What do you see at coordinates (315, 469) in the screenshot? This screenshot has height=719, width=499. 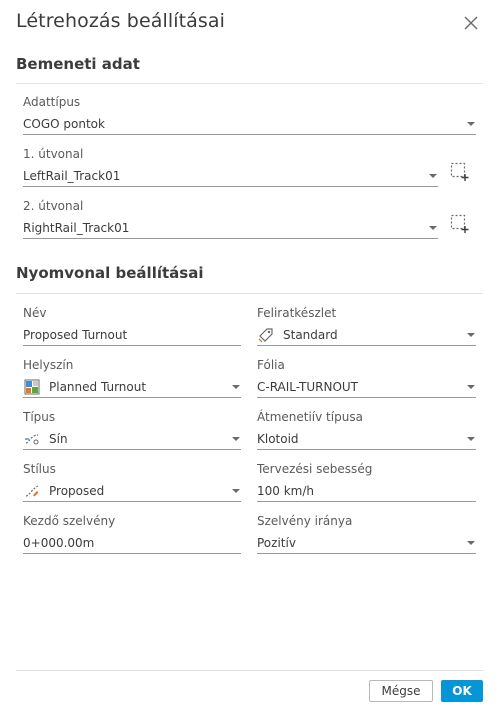 I see `design-speed-label: Tervezési sebesség` at bounding box center [315, 469].